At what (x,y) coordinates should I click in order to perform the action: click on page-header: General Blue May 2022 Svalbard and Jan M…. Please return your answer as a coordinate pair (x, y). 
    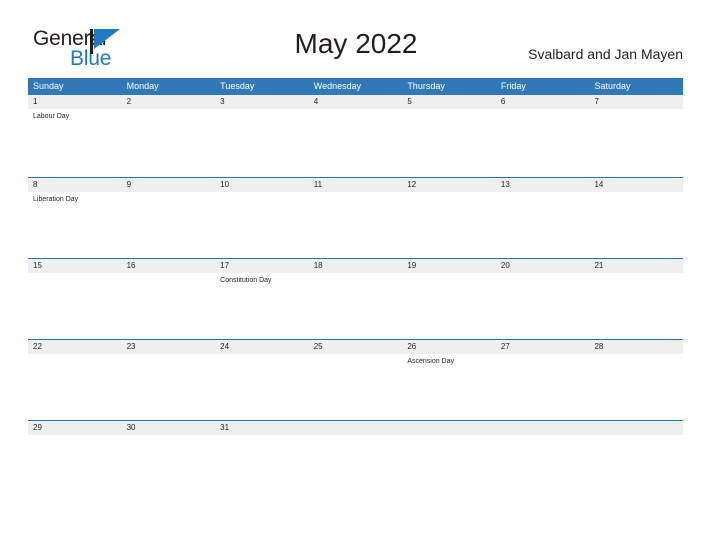
    Looking at the image, I should click on (356, 39).